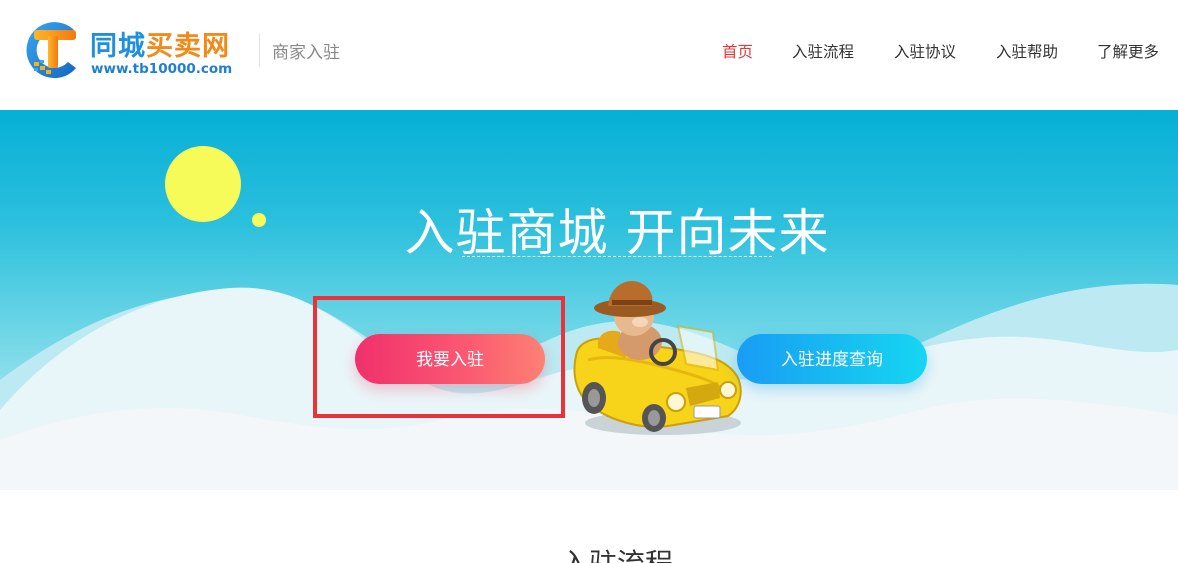 This screenshot has height=563, width=1178. Describe the element at coordinates (1128, 51) in the screenshot. I see `nav-item-more: 了解更多` at that location.